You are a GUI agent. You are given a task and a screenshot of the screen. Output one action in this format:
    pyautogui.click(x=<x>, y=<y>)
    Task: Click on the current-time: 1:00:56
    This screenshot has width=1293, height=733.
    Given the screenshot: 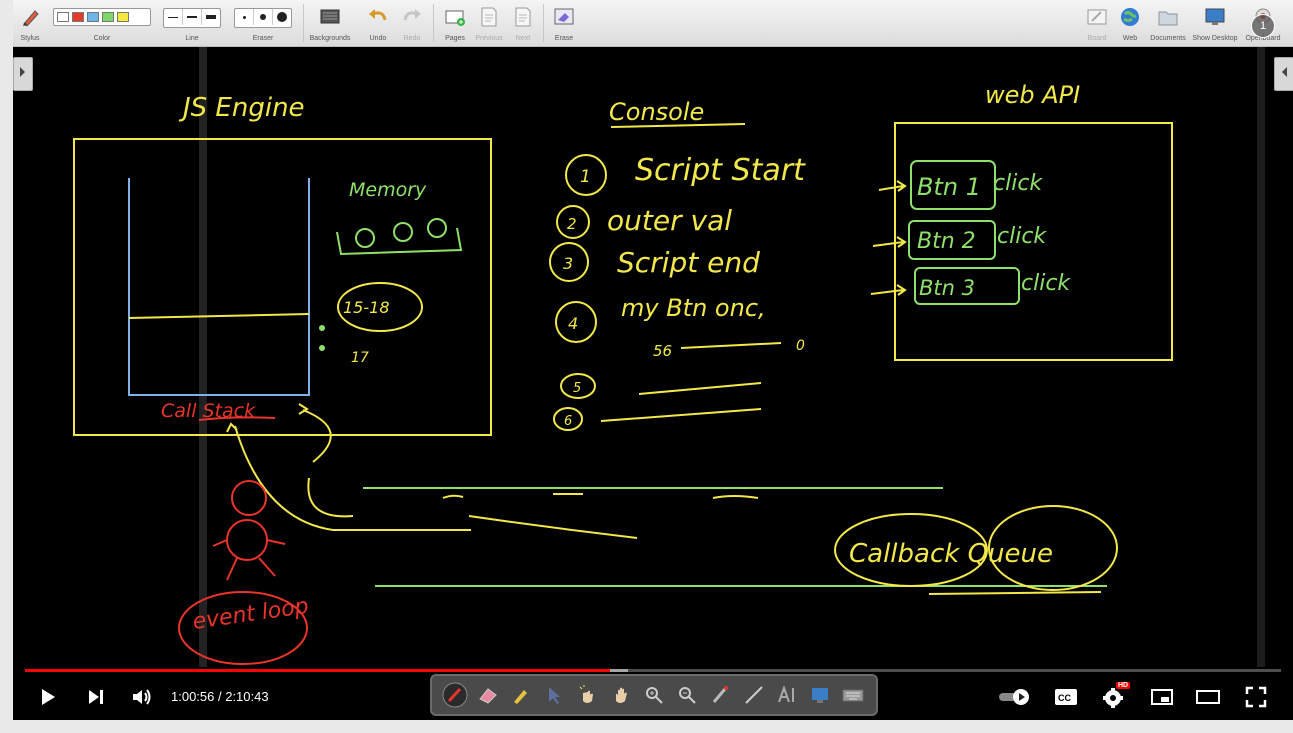 What is the action you would take?
    pyautogui.click(x=193, y=696)
    